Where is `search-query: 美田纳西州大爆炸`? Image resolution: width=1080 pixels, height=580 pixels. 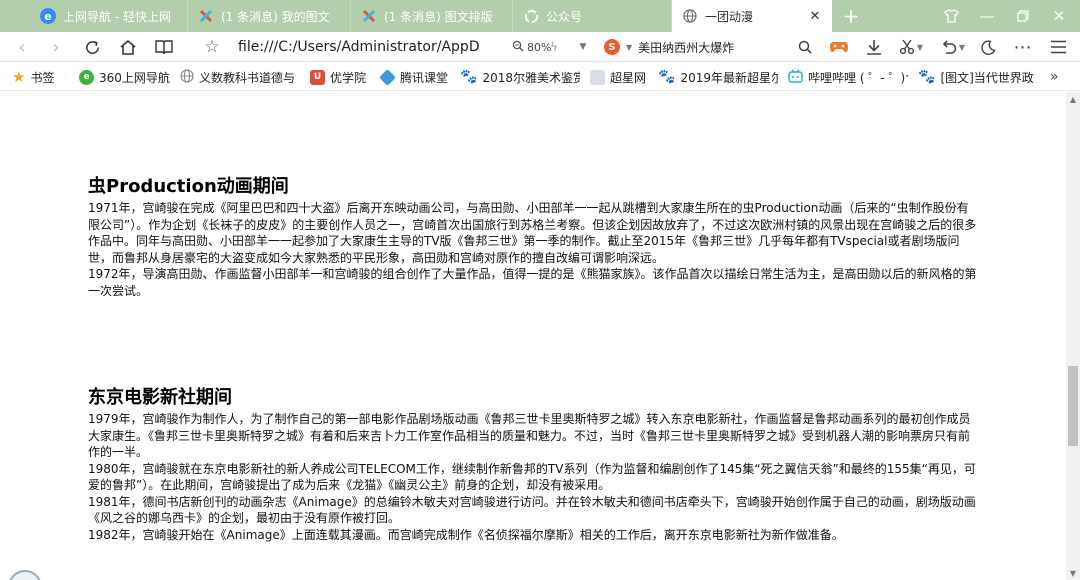 search-query: 美田纳西州大爆炸 is located at coordinates (686, 47).